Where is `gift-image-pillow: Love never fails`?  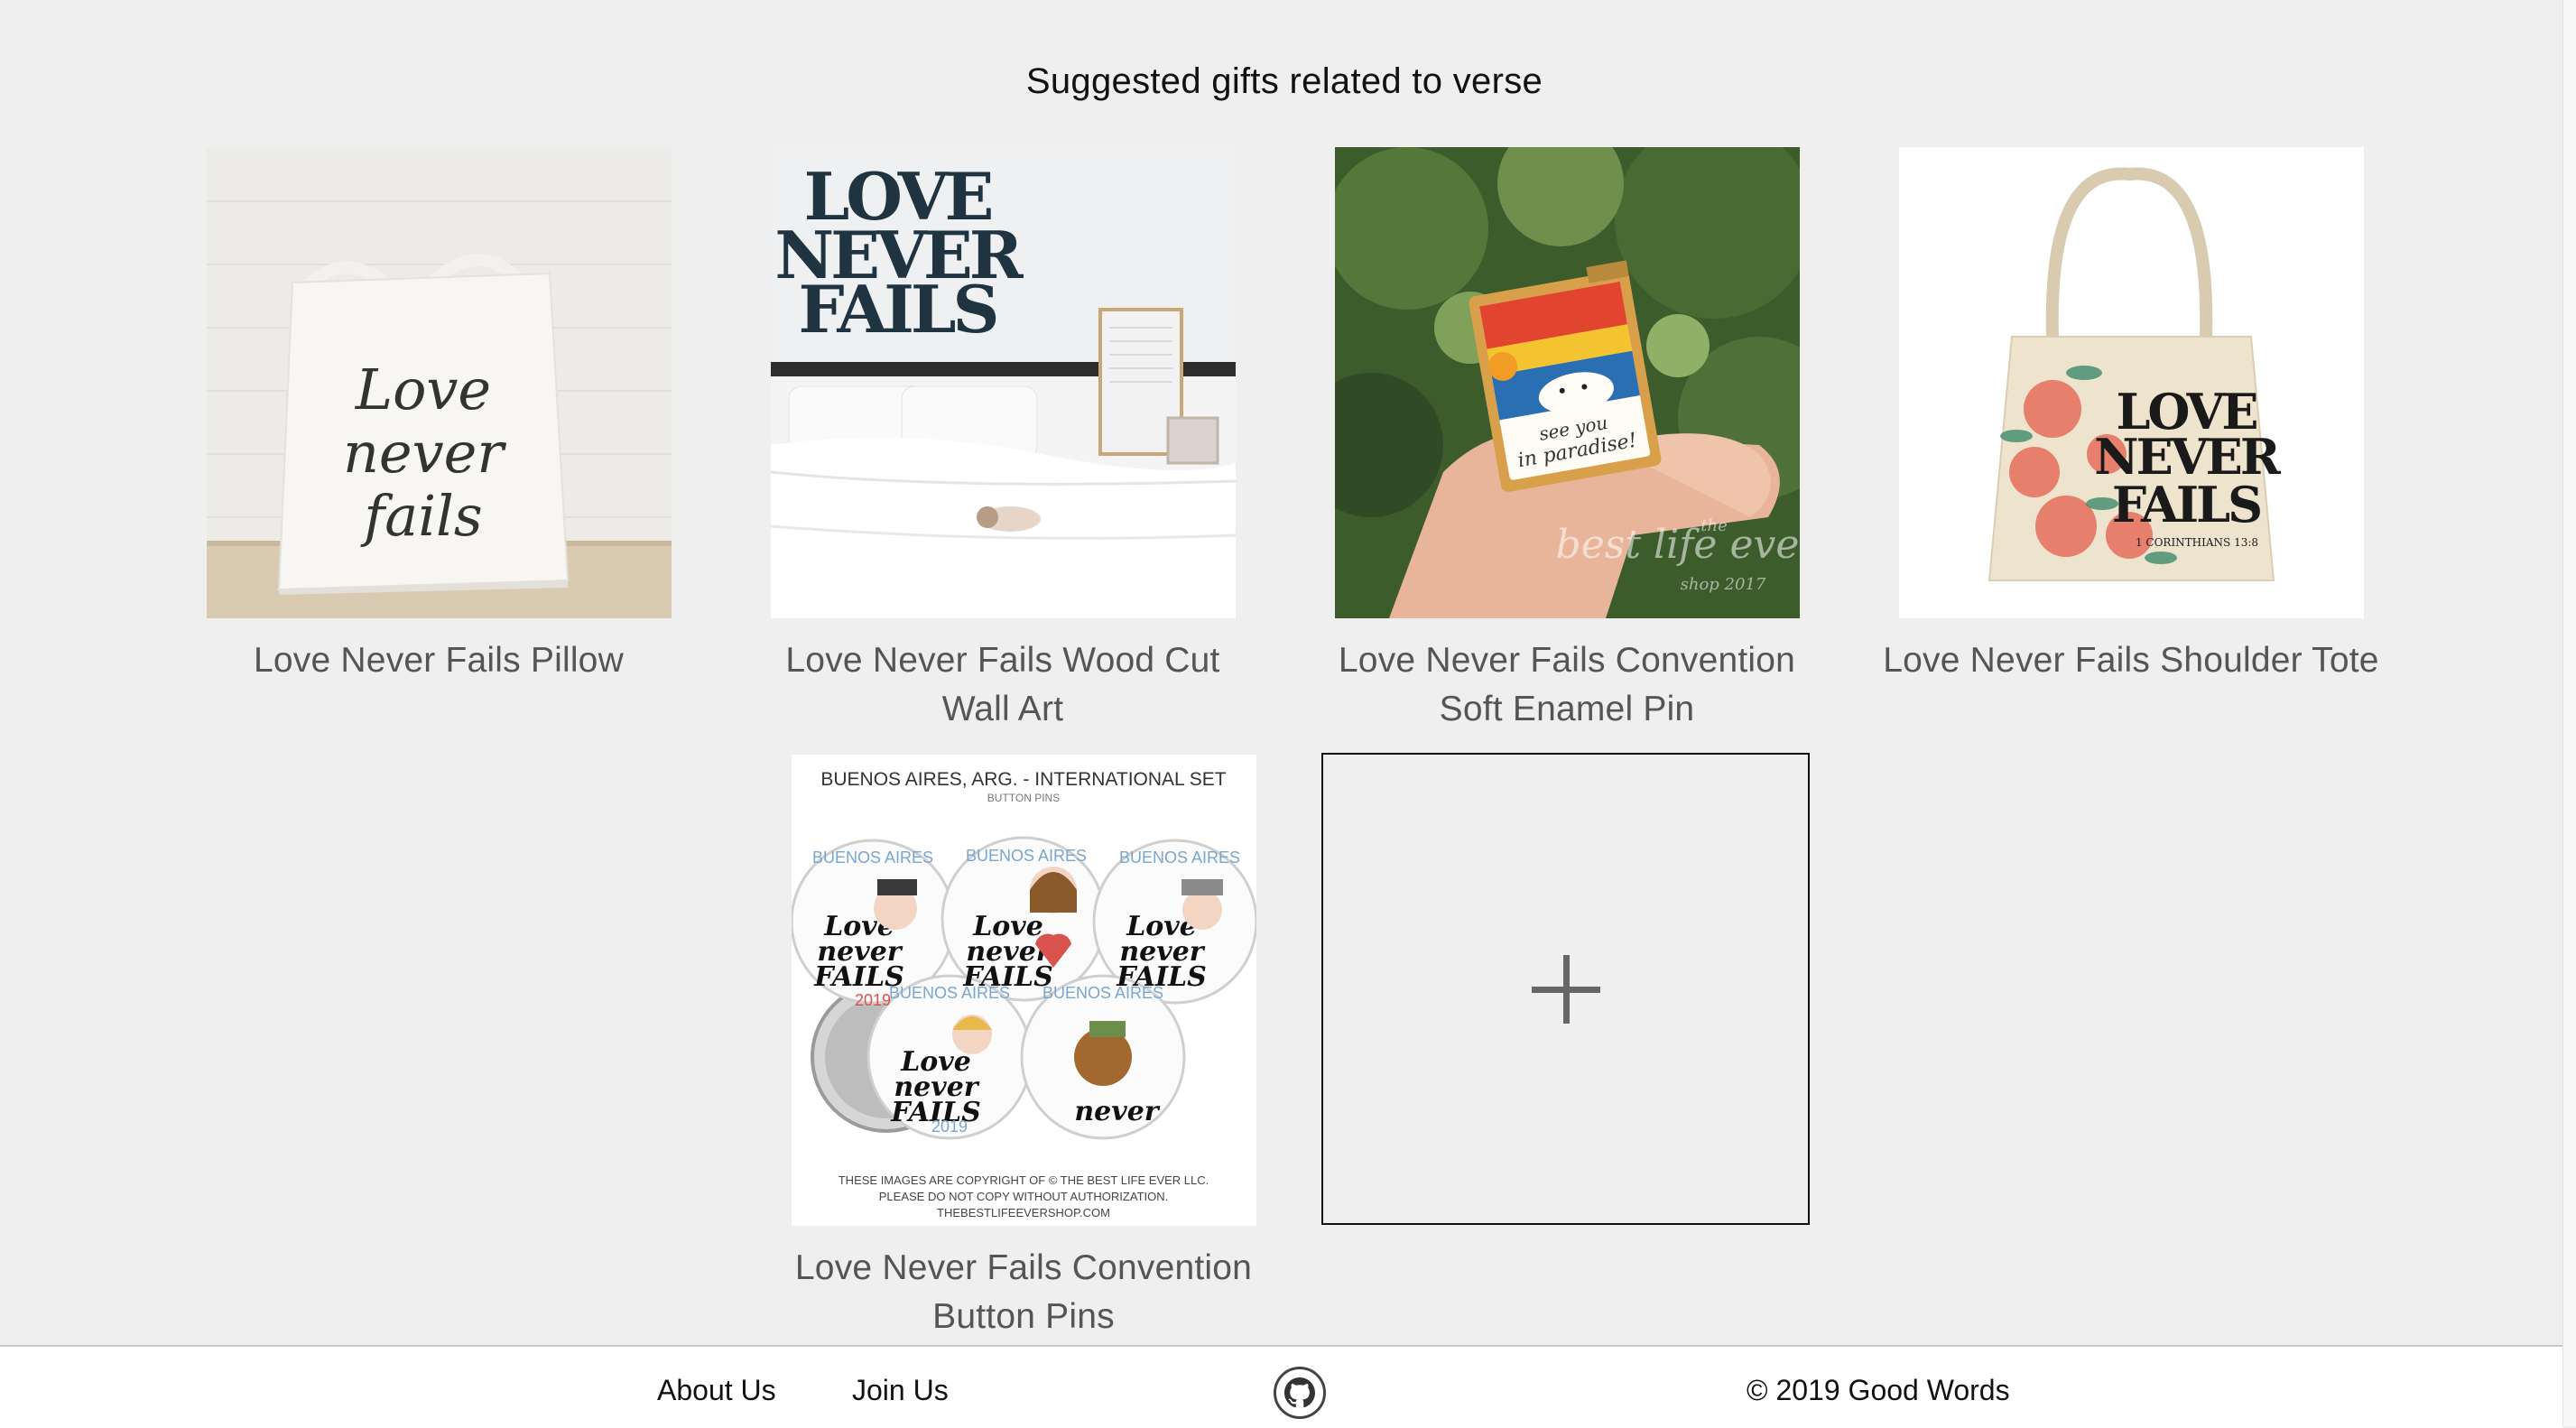
gift-image-pillow: Love never fails is located at coordinates (439, 382).